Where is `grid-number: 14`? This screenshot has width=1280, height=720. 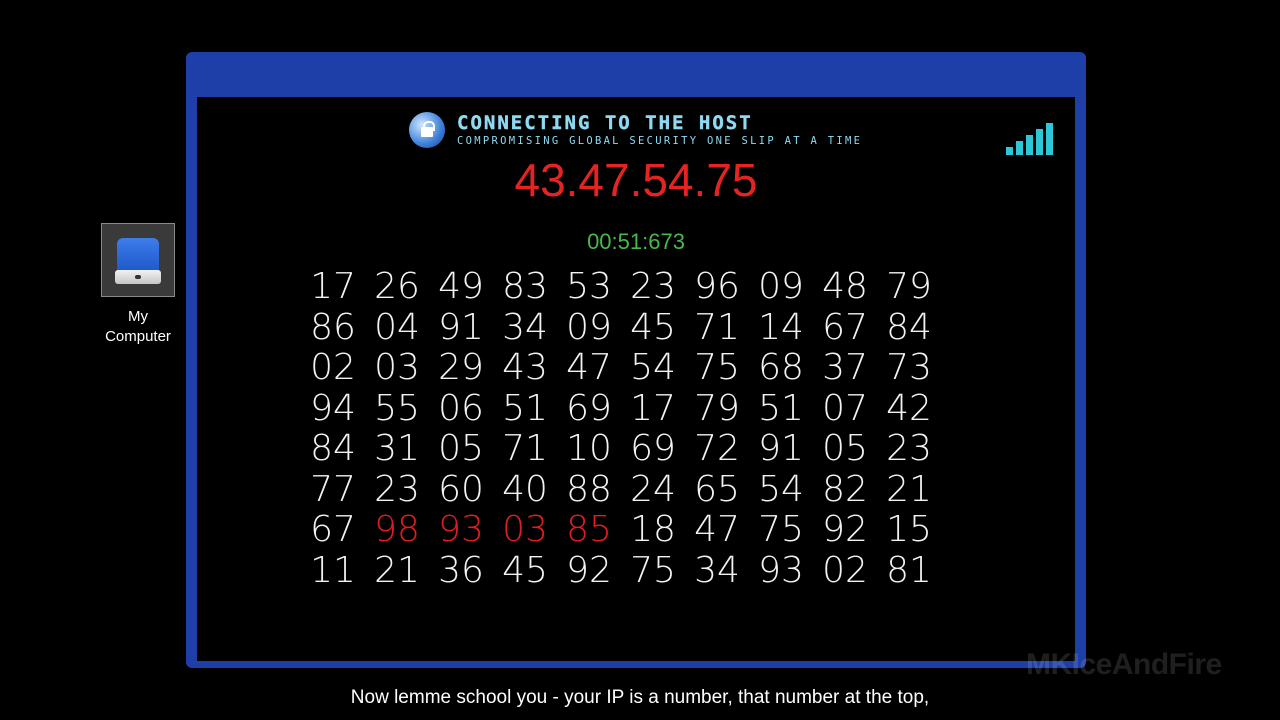
grid-number: 14 is located at coordinates (781, 328).